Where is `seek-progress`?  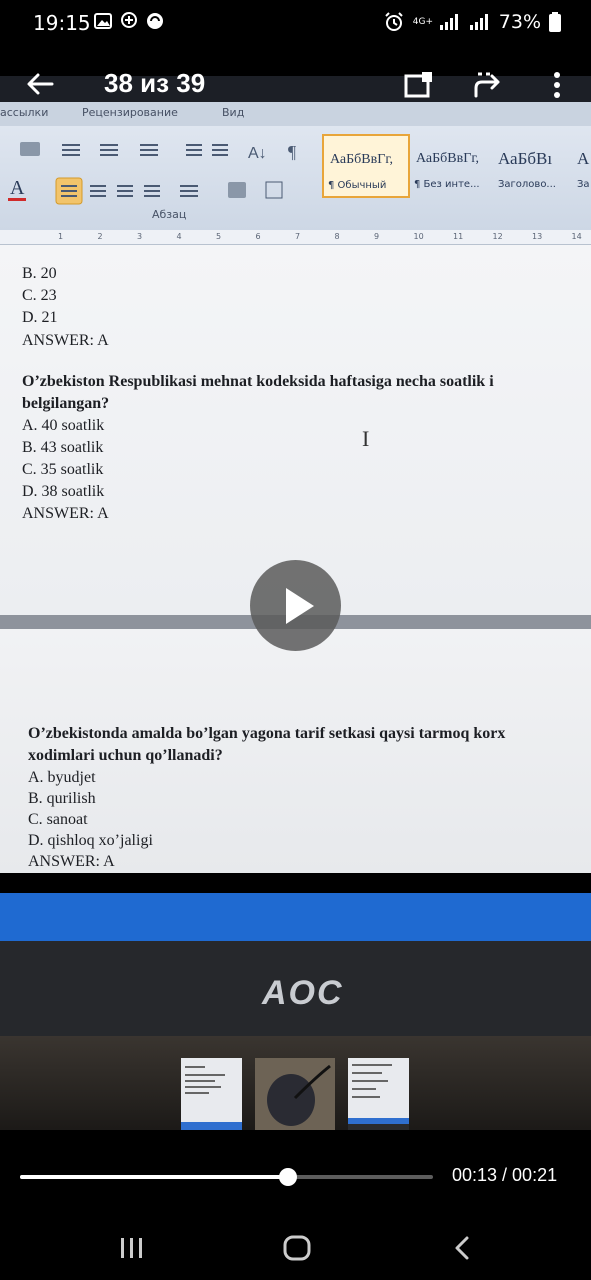
seek-progress is located at coordinates (154, 1177).